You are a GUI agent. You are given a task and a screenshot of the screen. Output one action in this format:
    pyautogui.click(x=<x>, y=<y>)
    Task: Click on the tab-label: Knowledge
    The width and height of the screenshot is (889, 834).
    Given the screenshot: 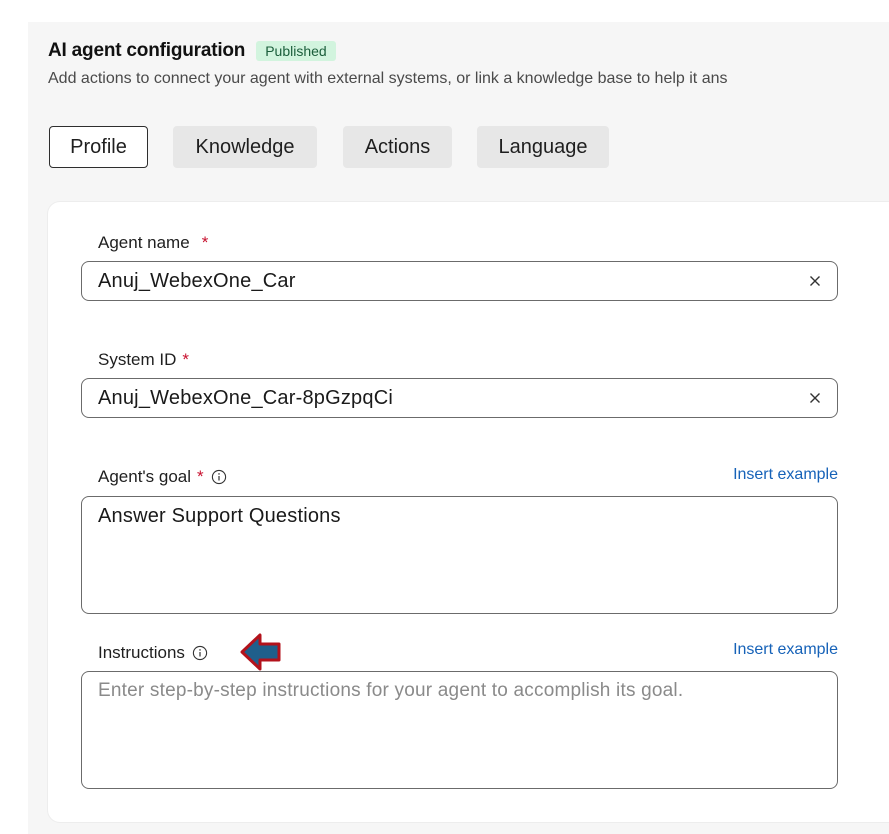 What is the action you would take?
    pyautogui.click(x=245, y=146)
    